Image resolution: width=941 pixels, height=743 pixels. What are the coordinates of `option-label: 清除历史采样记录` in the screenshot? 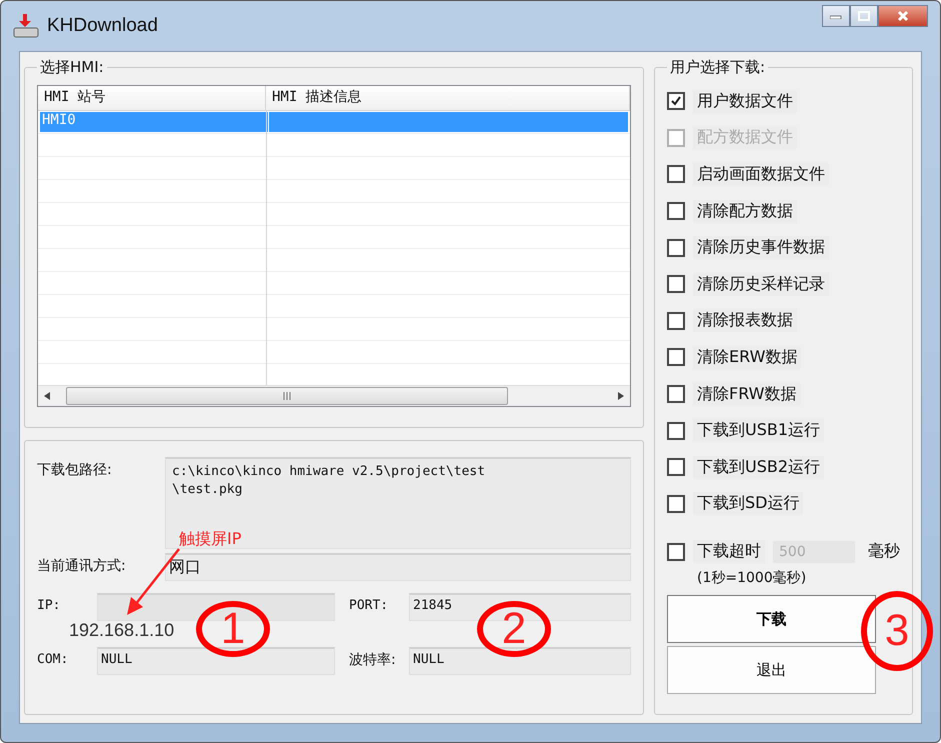 It's located at (761, 284).